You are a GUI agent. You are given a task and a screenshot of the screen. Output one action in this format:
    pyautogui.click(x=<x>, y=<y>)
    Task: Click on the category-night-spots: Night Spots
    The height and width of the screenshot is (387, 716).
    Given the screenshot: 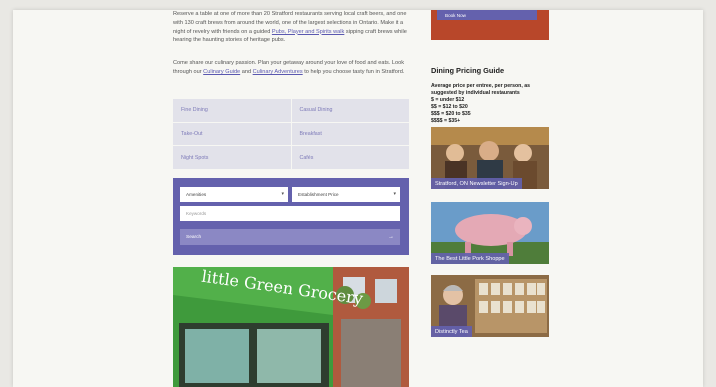 What is the action you would take?
    pyautogui.click(x=232, y=157)
    